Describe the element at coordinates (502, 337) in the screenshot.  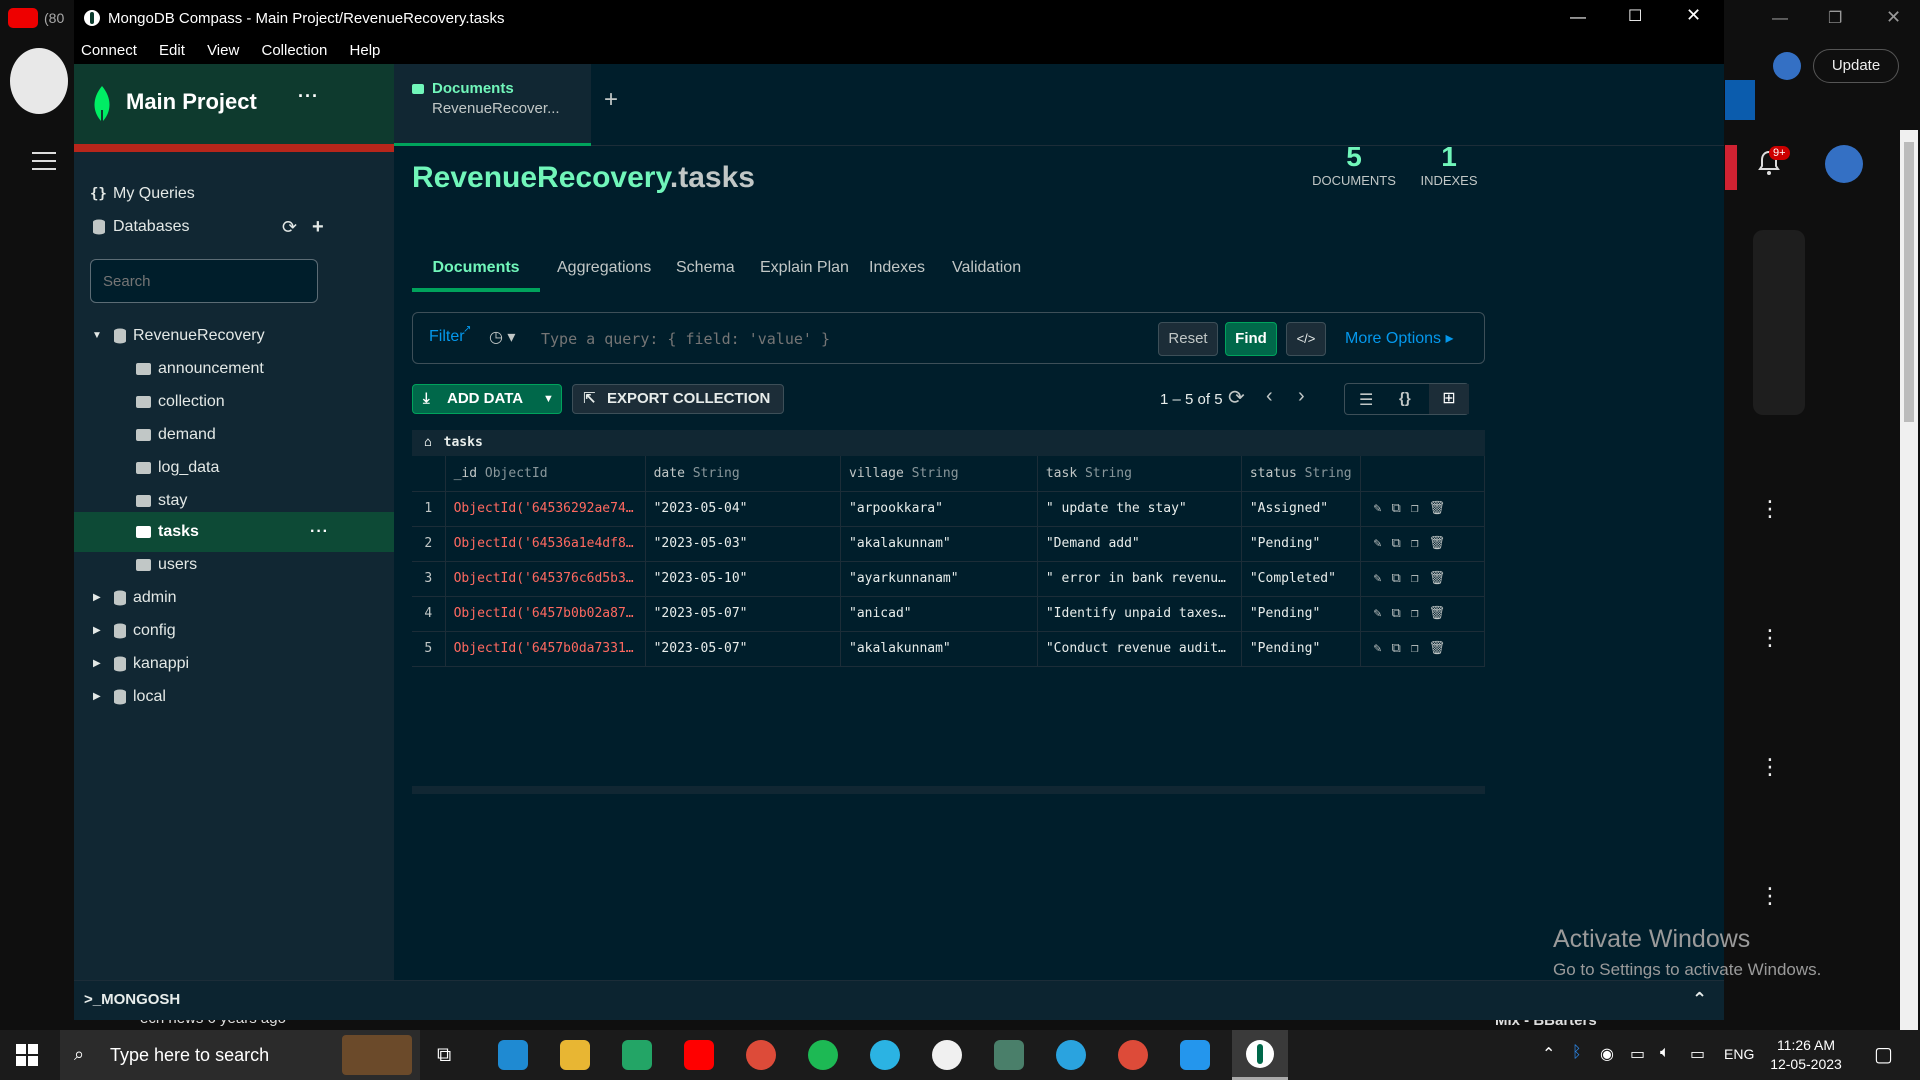
I see `query-history-icon: ◷ ▾` at that location.